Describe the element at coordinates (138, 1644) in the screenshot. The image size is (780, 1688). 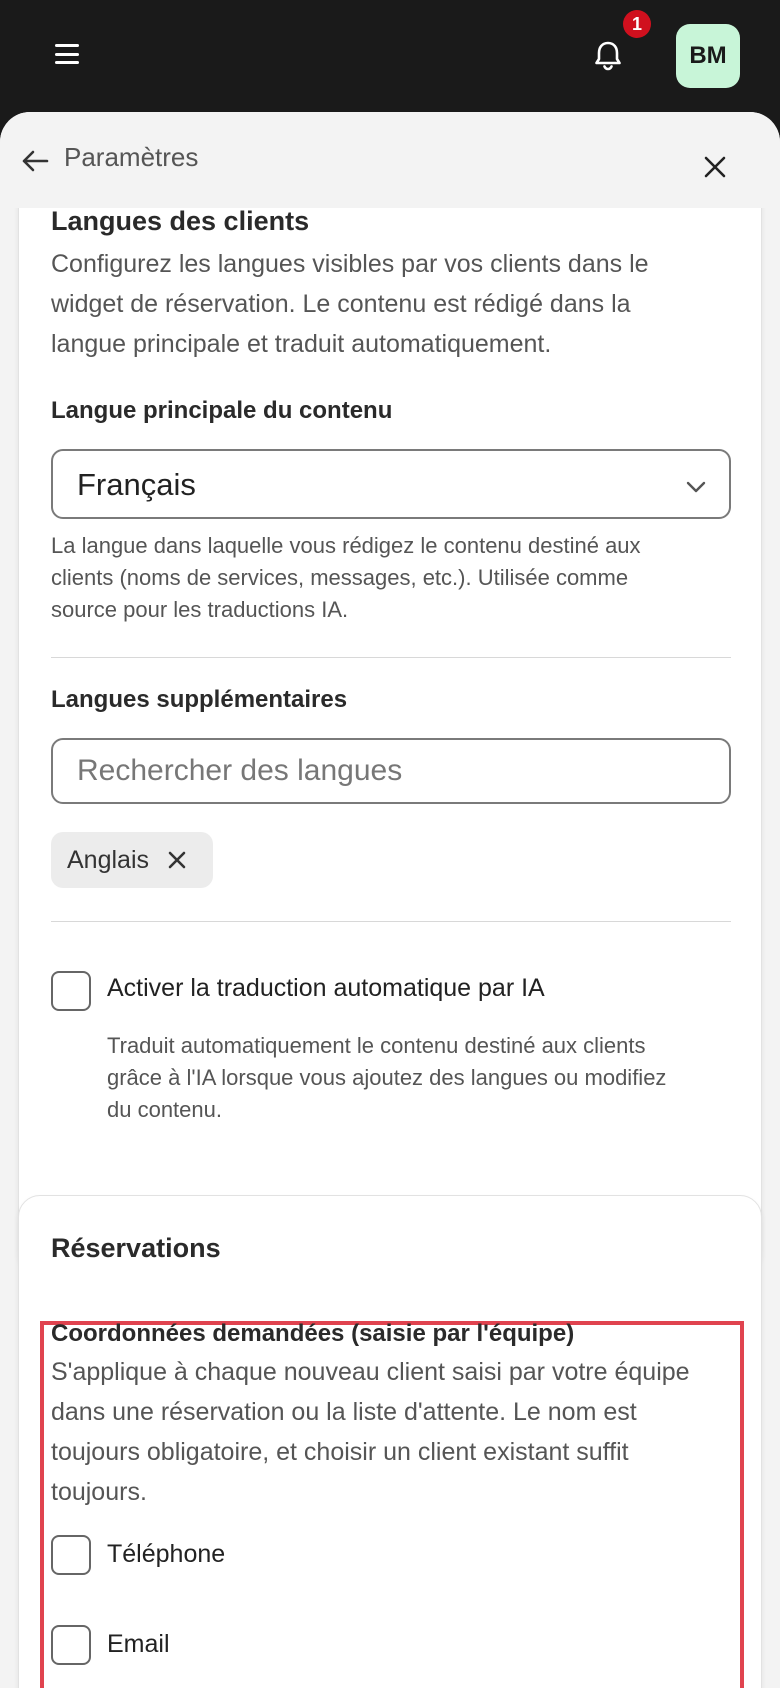
I see `email-label: Email` at that location.